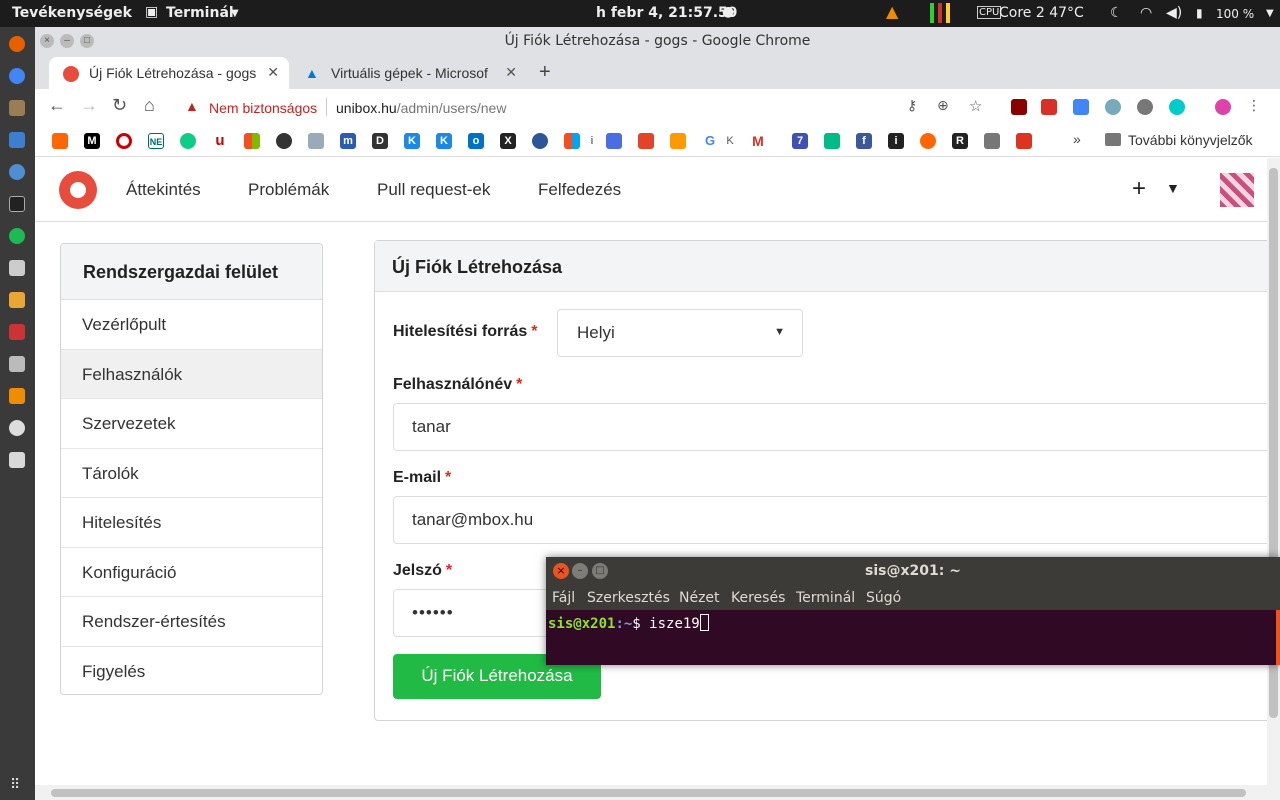 The height and width of the screenshot is (800, 1280). What do you see at coordinates (1049, 107) in the screenshot?
I see `gmail-ext-icon` at bounding box center [1049, 107].